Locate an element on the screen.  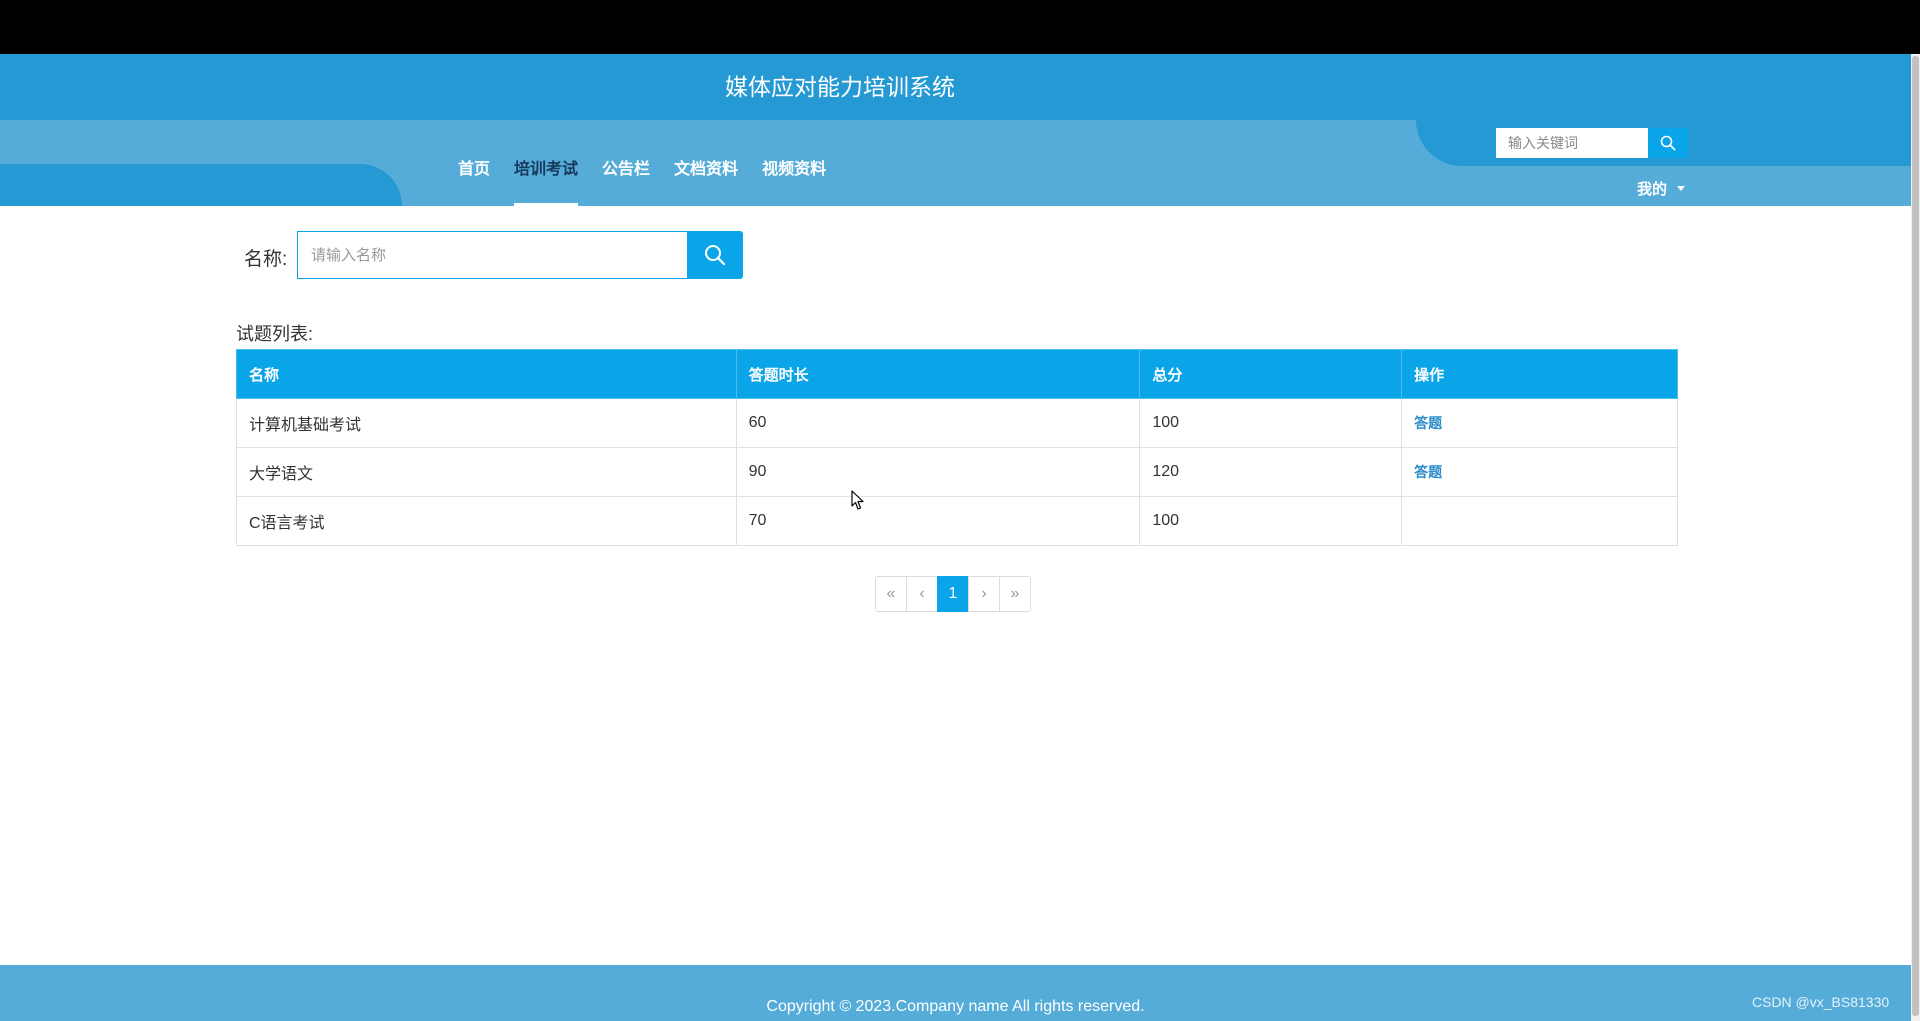
nav-item-label: 文档资料 is located at coordinates (706, 169).